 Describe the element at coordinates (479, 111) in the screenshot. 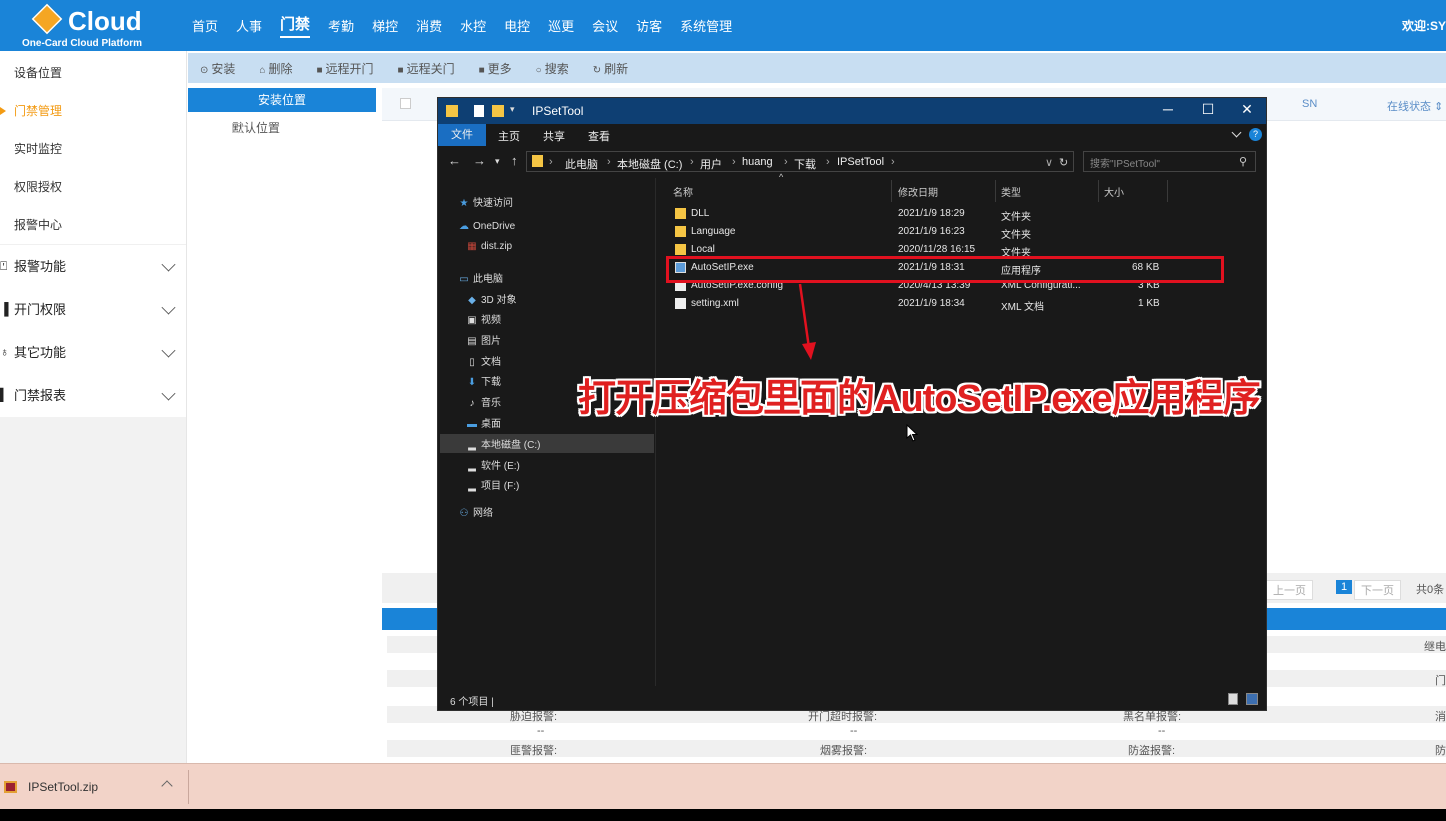

I see `properties-icon` at that location.